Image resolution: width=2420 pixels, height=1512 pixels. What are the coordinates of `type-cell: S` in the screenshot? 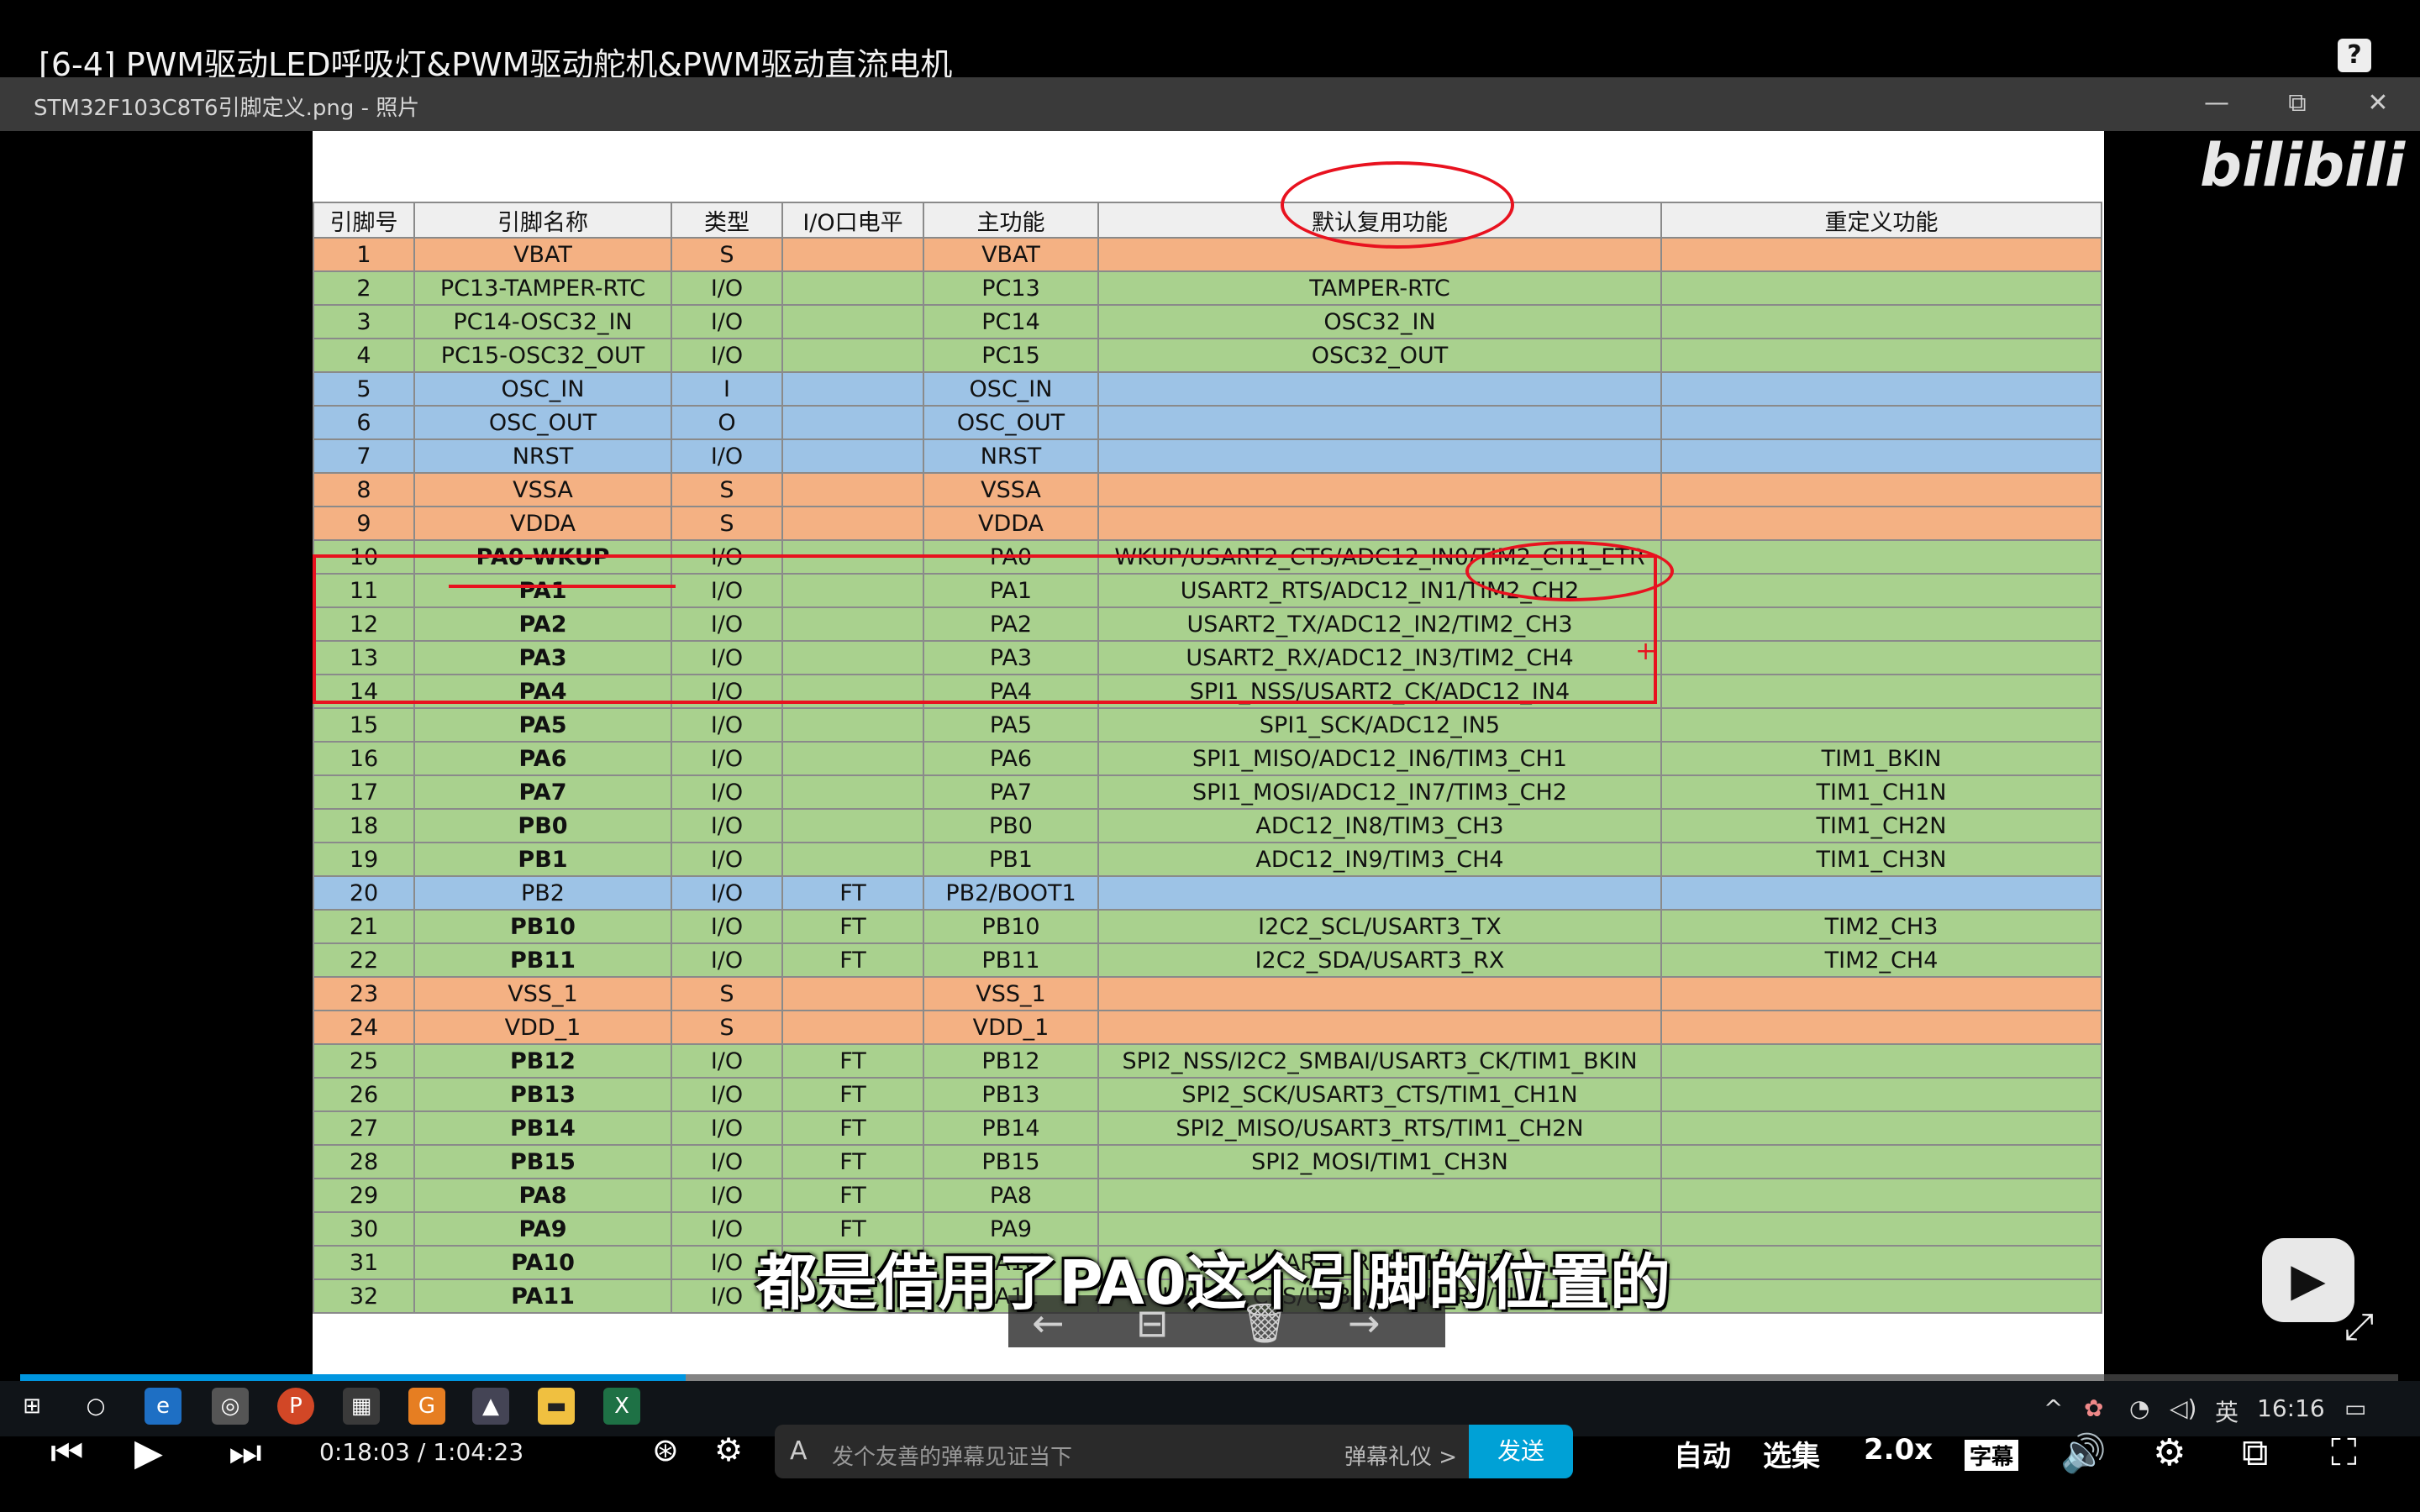 It's located at (727, 1027).